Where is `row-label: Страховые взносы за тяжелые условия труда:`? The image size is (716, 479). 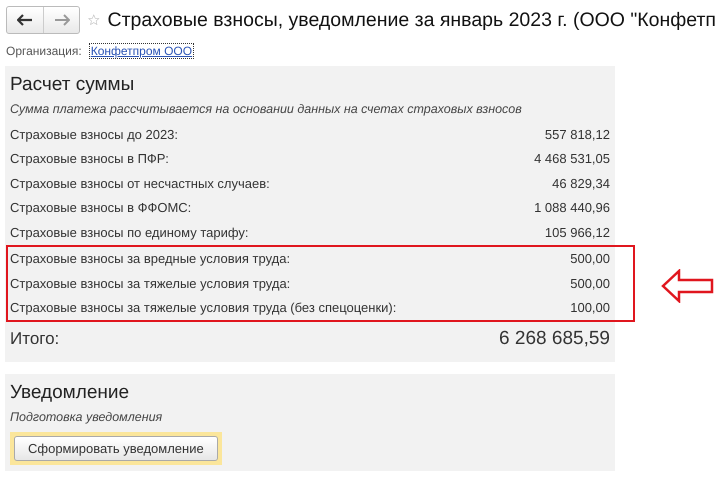 row-label: Страховые взносы за тяжелые условия труда: is located at coordinates (150, 283).